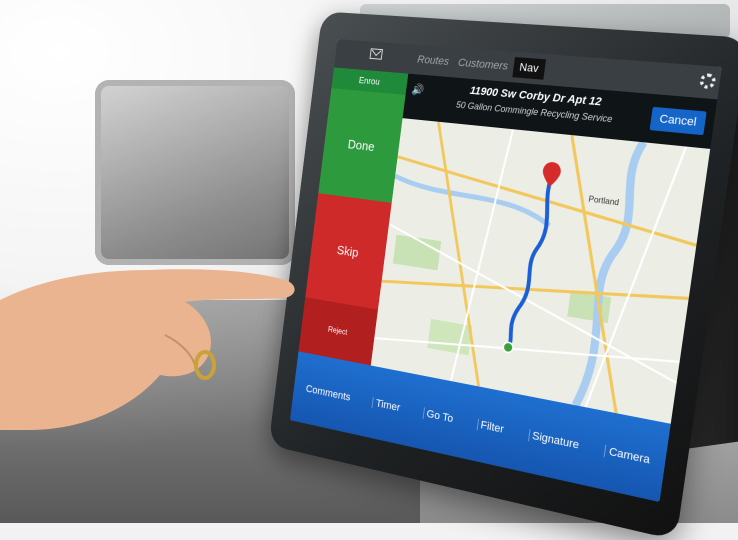 The image size is (738, 540). I want to click on status-area, so click(361, 55).